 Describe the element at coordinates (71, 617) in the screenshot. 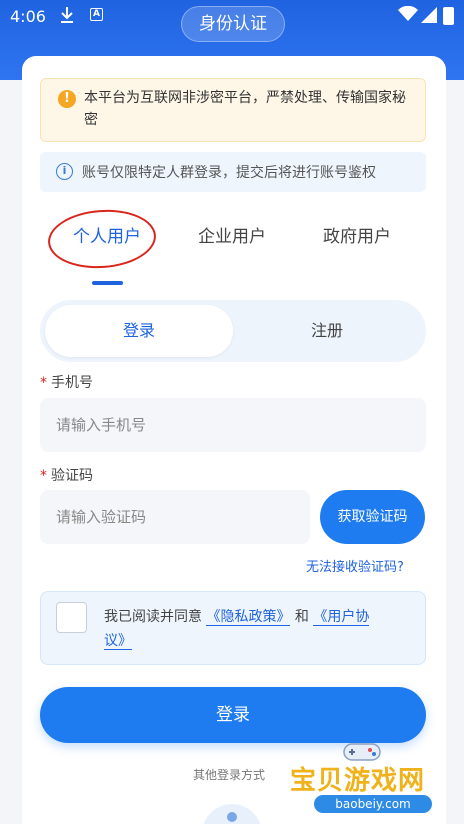

I see `agreement-checkbox` at that location.